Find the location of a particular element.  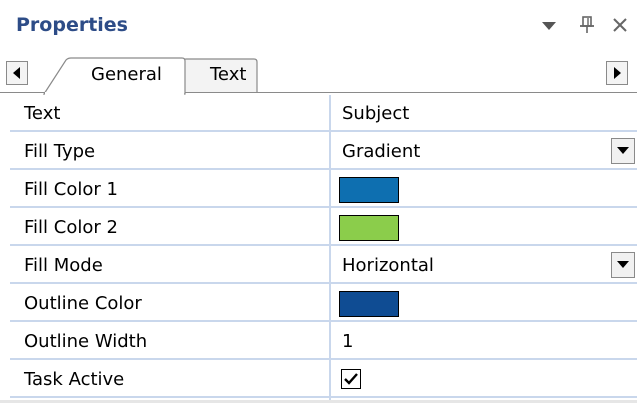

checkmark-icon is located at coordinates (351, 379).